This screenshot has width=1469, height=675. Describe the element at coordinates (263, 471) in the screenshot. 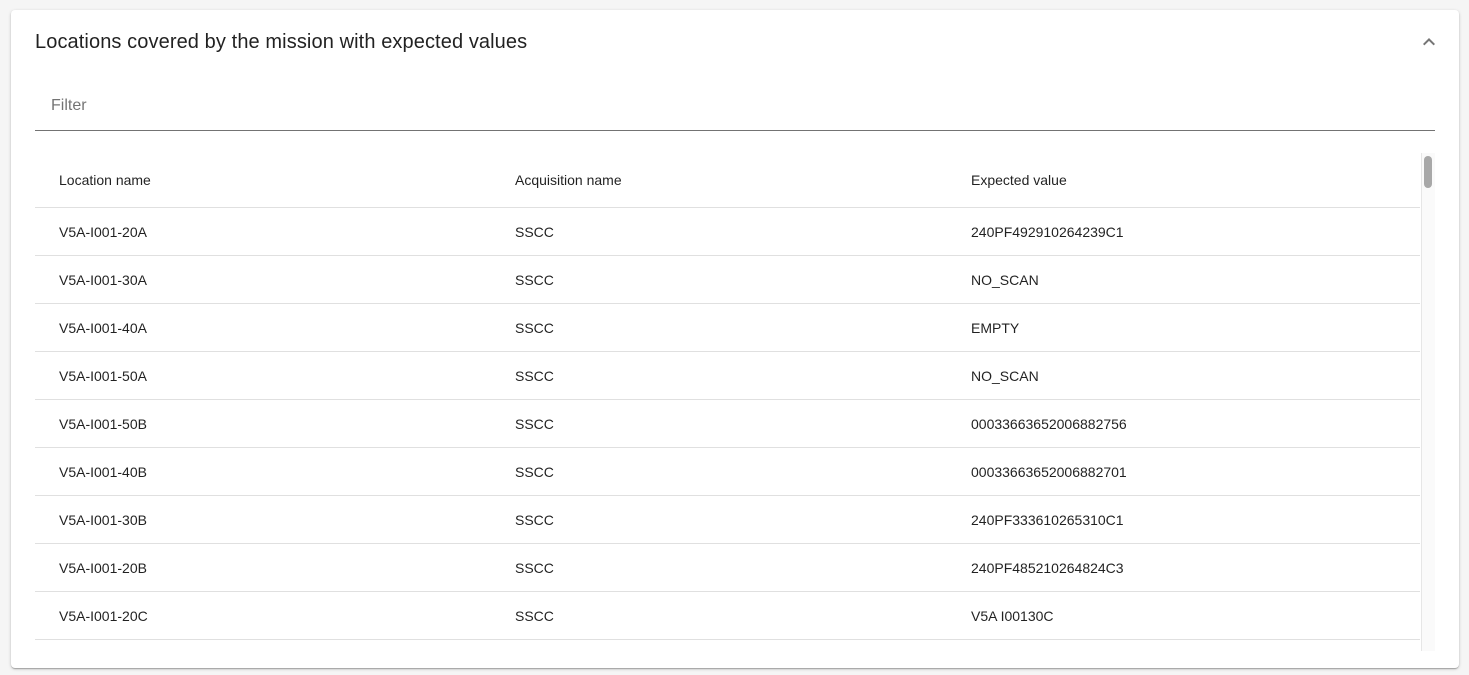

I see `location-name-cell: V5A-I001-40B` at that location.